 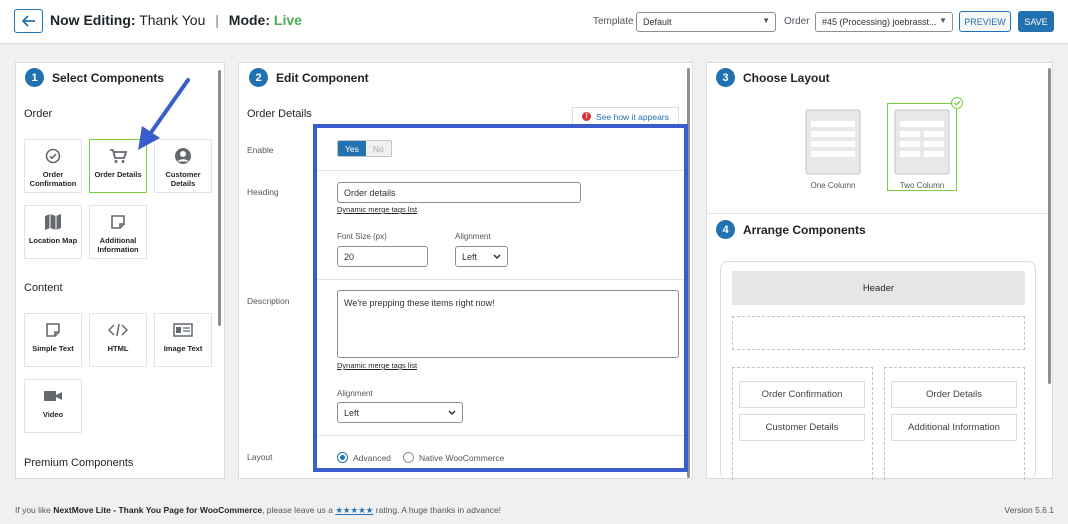 I want to click on radio-label: Native WooCommerce, so click(x=462, y=457).